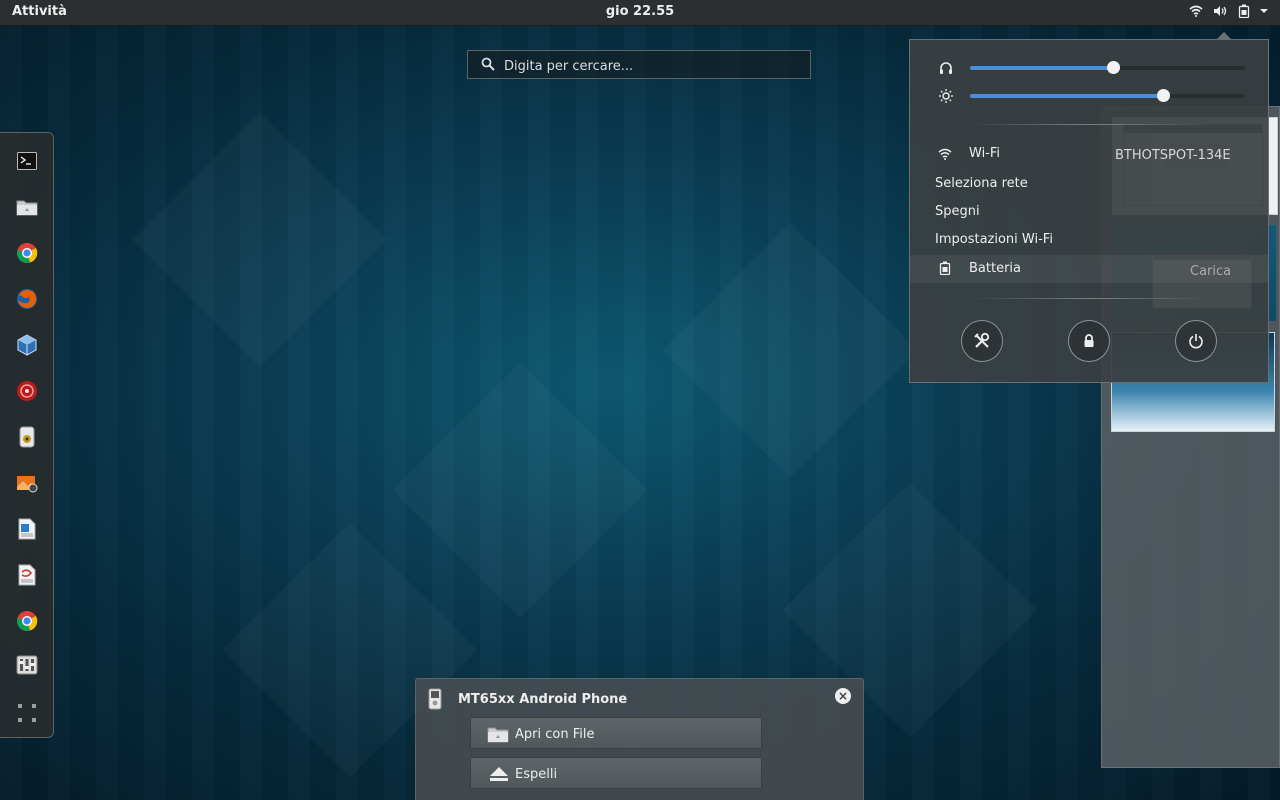 The image size is (1280, 800). Describe the element at coordinates (616, 733) in the screenshot. I see `open-with-files-button: Apri con File` at that location.